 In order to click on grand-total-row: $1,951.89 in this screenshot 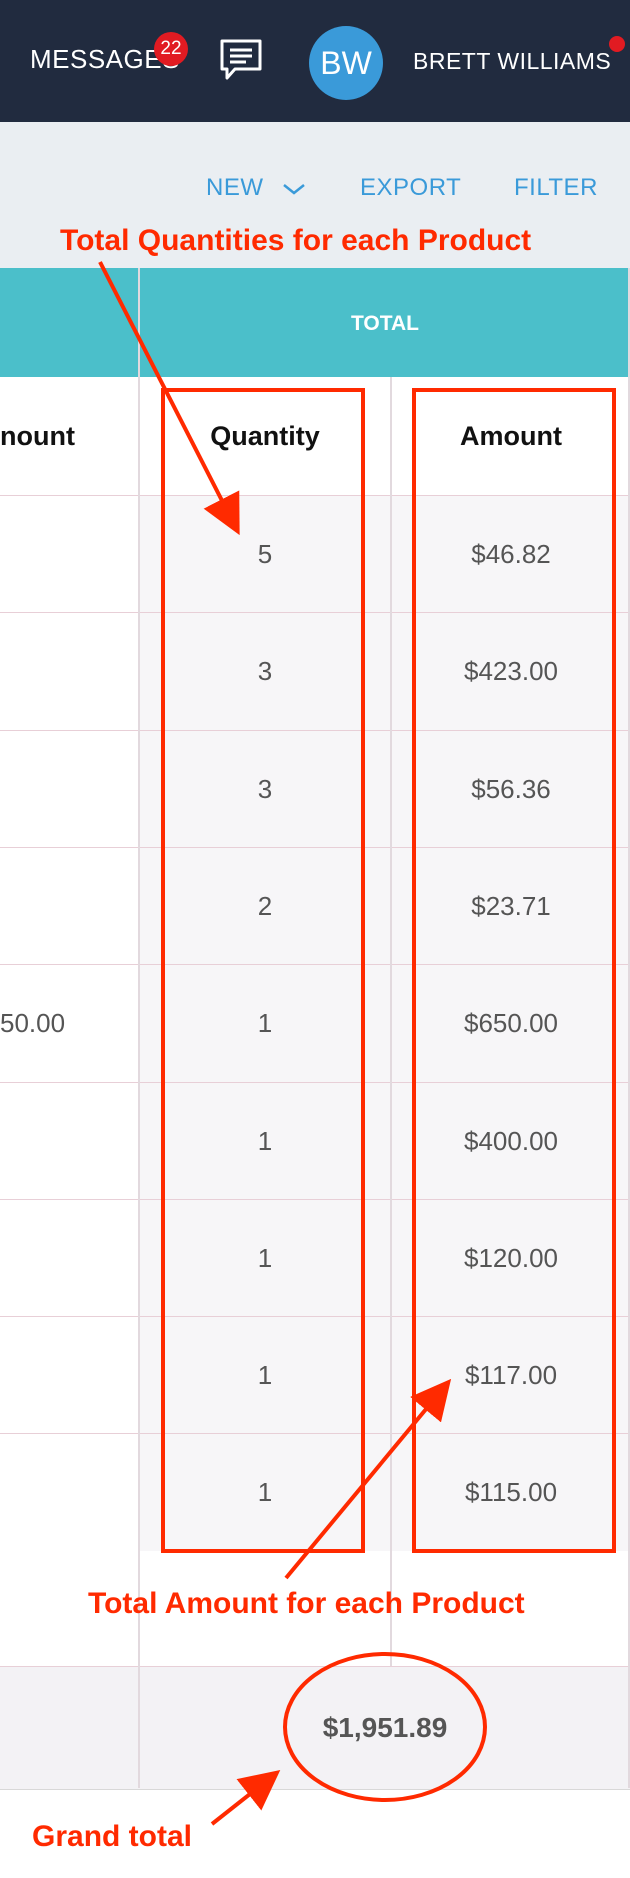, I will do `click(315, 1728)`.